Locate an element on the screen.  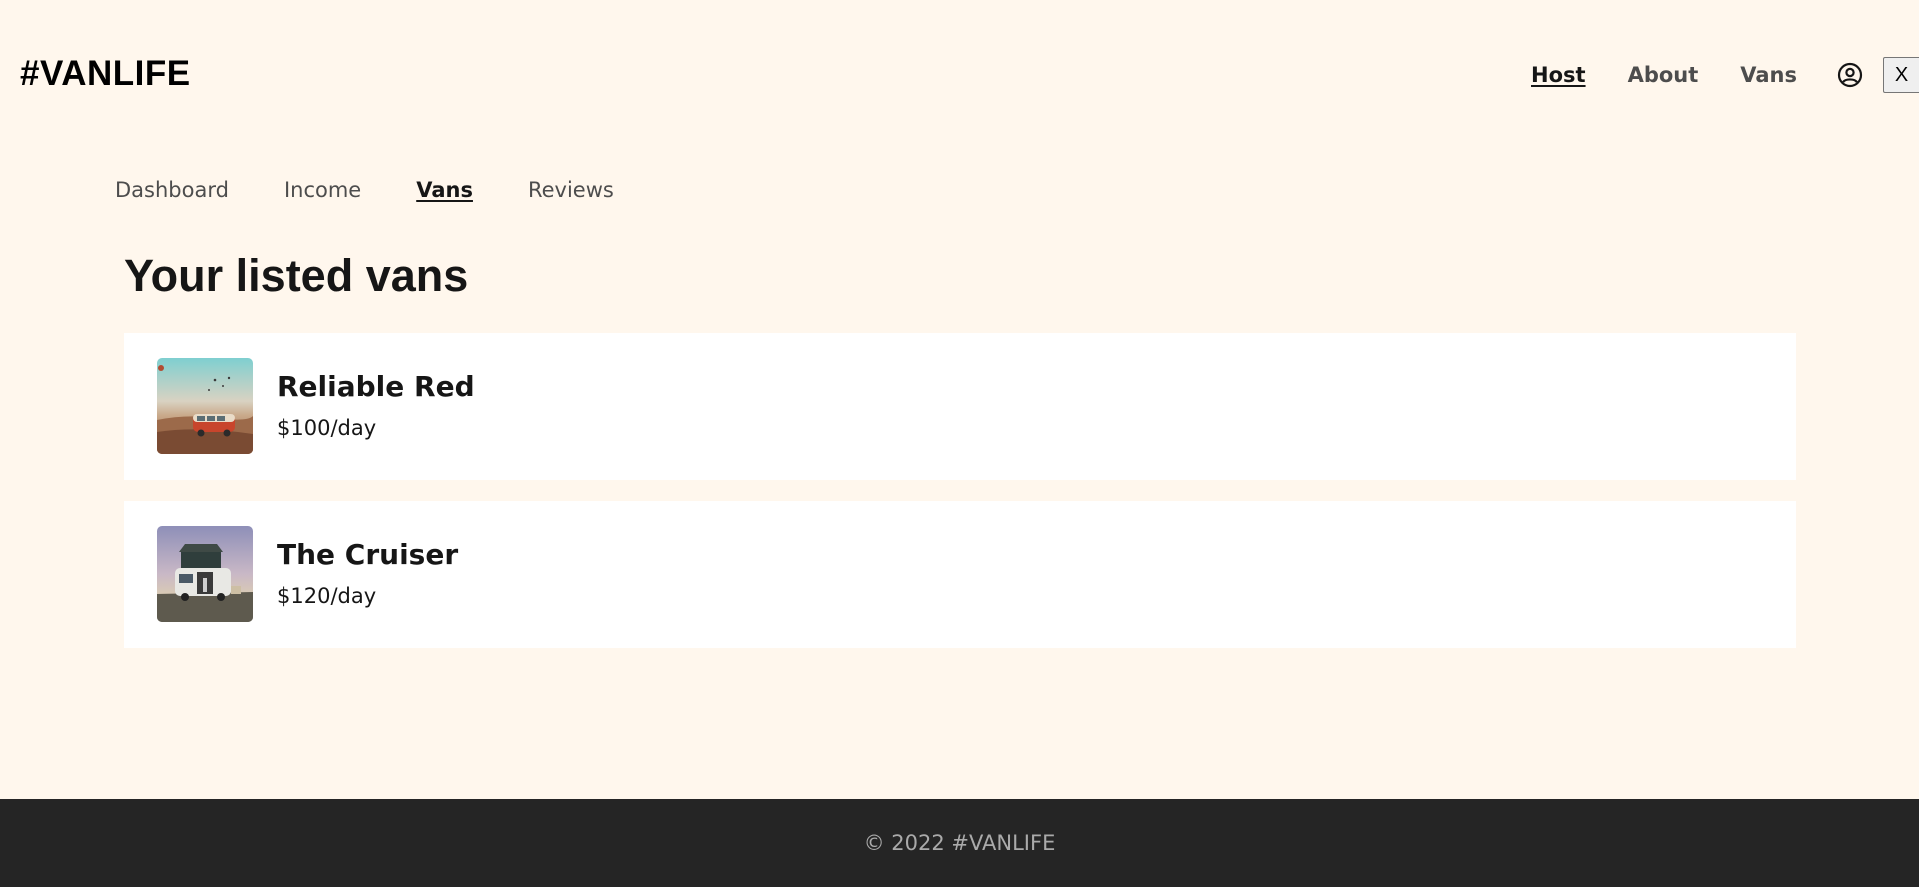
page-title: Your listed vans is located at coordinates (296, 275).